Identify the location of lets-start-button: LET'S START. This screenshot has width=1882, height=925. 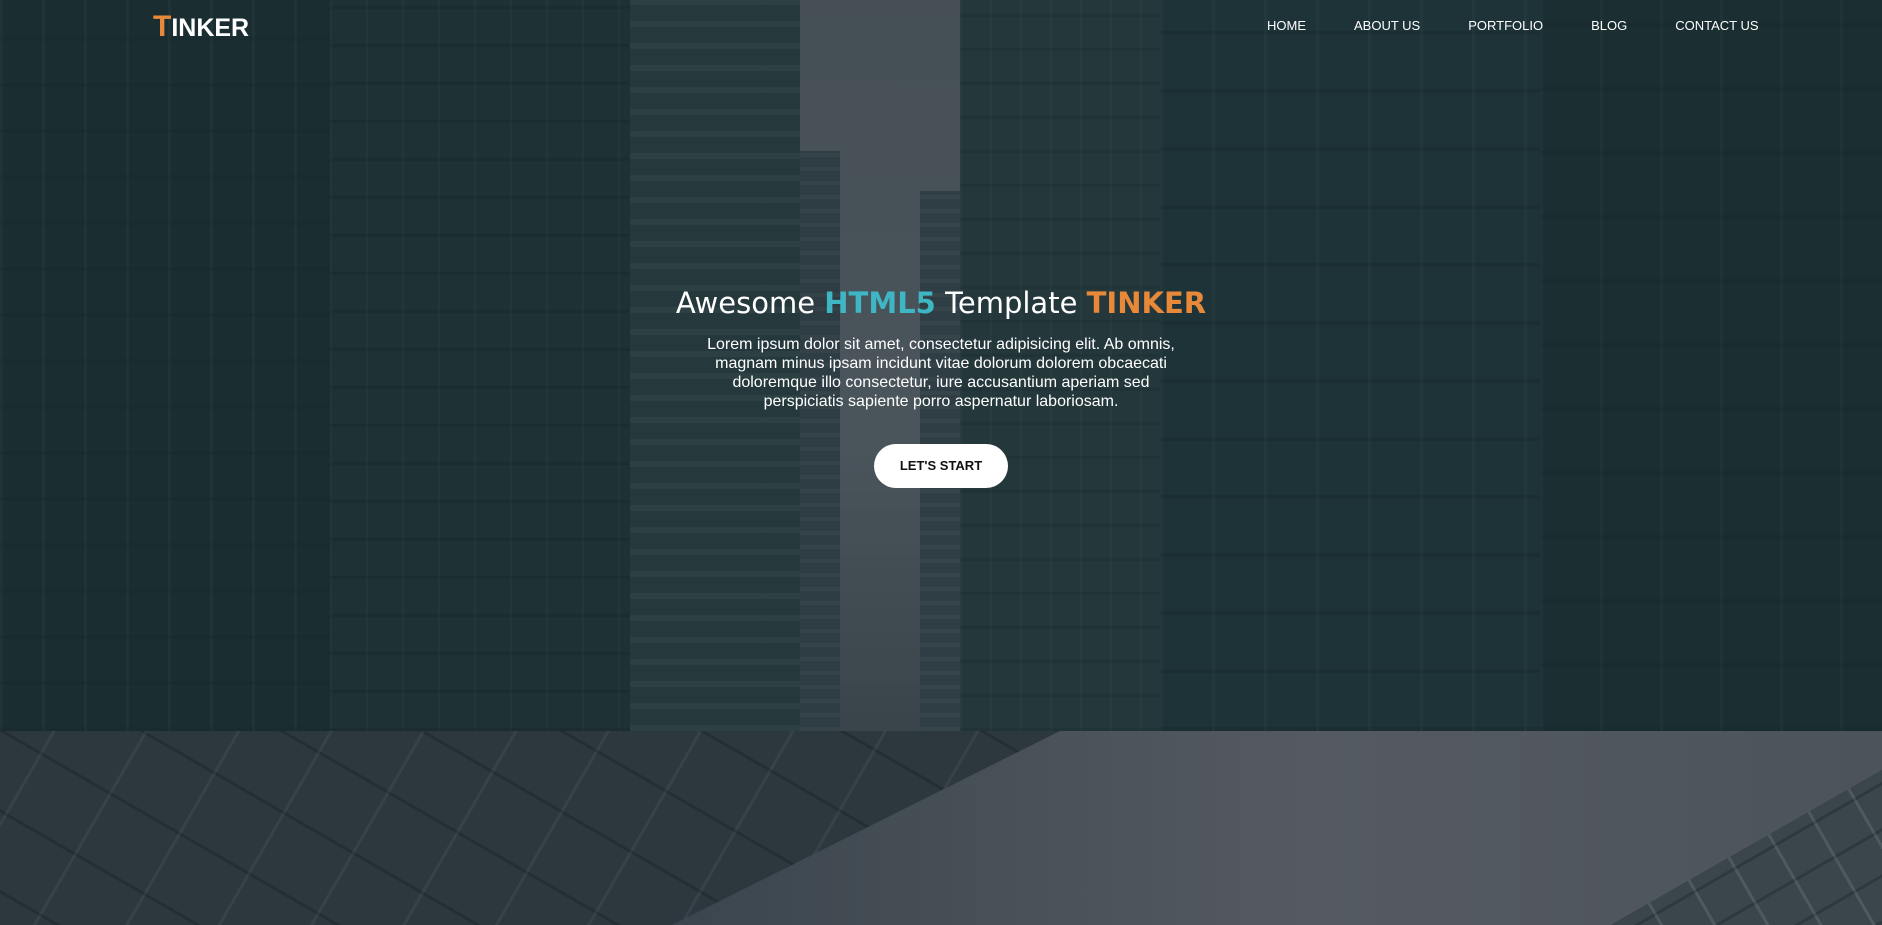
(941, 466).